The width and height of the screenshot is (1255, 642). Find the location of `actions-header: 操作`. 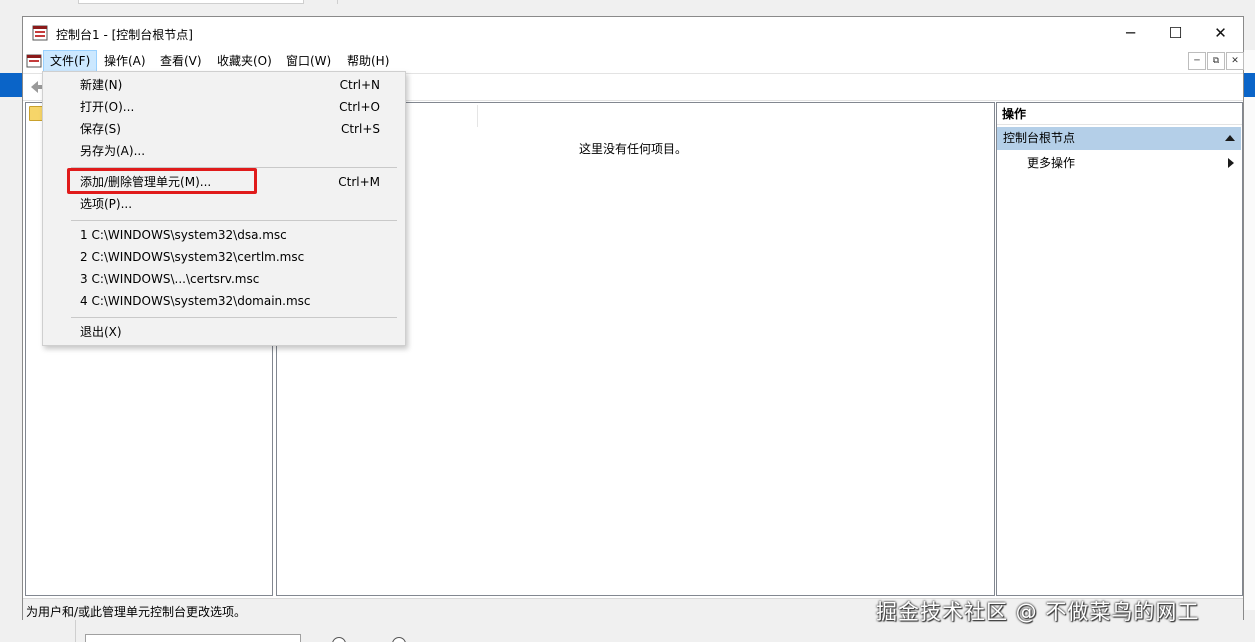

actions-header: 操作 is located at coordinates (1119, 114).